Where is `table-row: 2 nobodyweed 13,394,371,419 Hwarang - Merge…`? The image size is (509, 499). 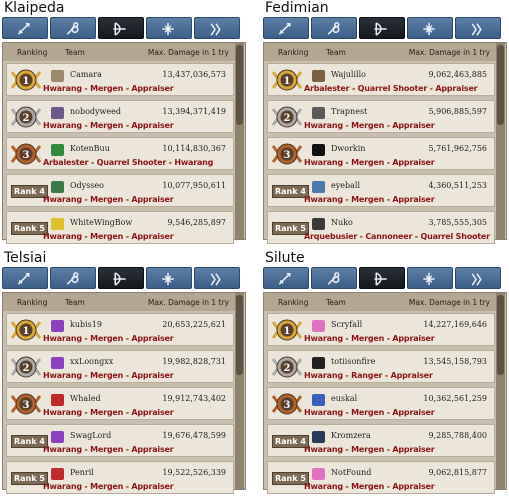 table-row: 2 nobodyweed 13,394,371,419 Hwarang - Merge… is located at coordinates (120, 116).